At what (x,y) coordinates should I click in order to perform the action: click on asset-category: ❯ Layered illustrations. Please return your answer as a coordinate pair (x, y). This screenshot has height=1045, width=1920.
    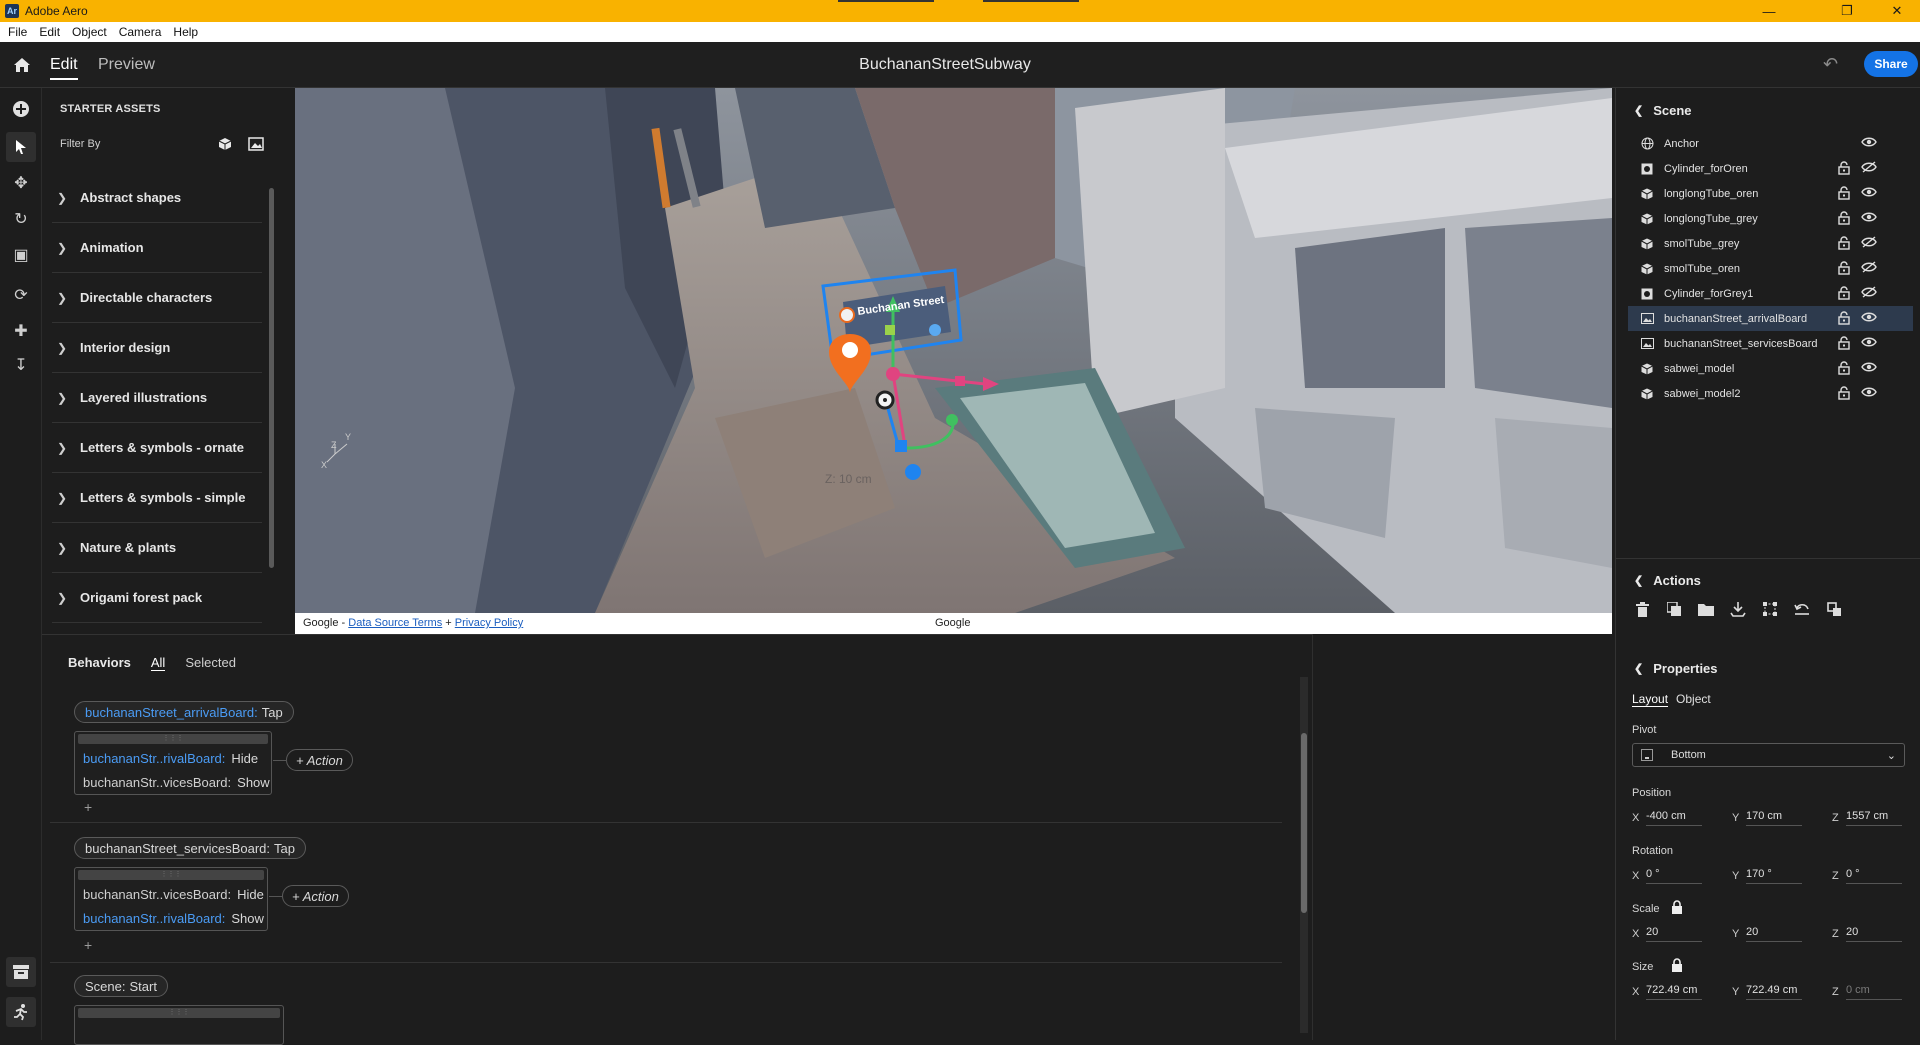
    Looking at the image, I should click on (157, 398).